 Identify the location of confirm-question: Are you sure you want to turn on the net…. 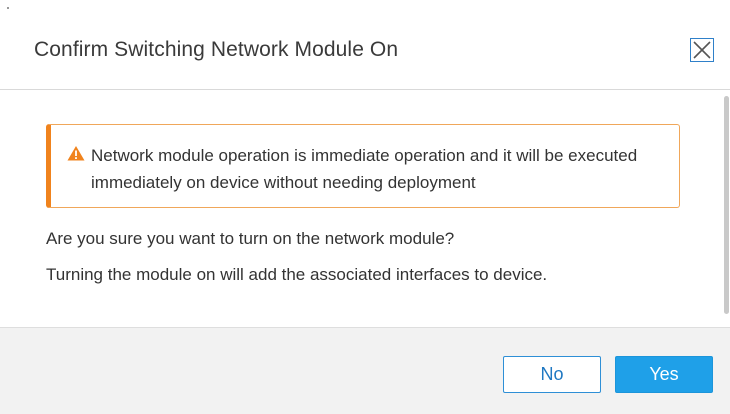
(250, 238).